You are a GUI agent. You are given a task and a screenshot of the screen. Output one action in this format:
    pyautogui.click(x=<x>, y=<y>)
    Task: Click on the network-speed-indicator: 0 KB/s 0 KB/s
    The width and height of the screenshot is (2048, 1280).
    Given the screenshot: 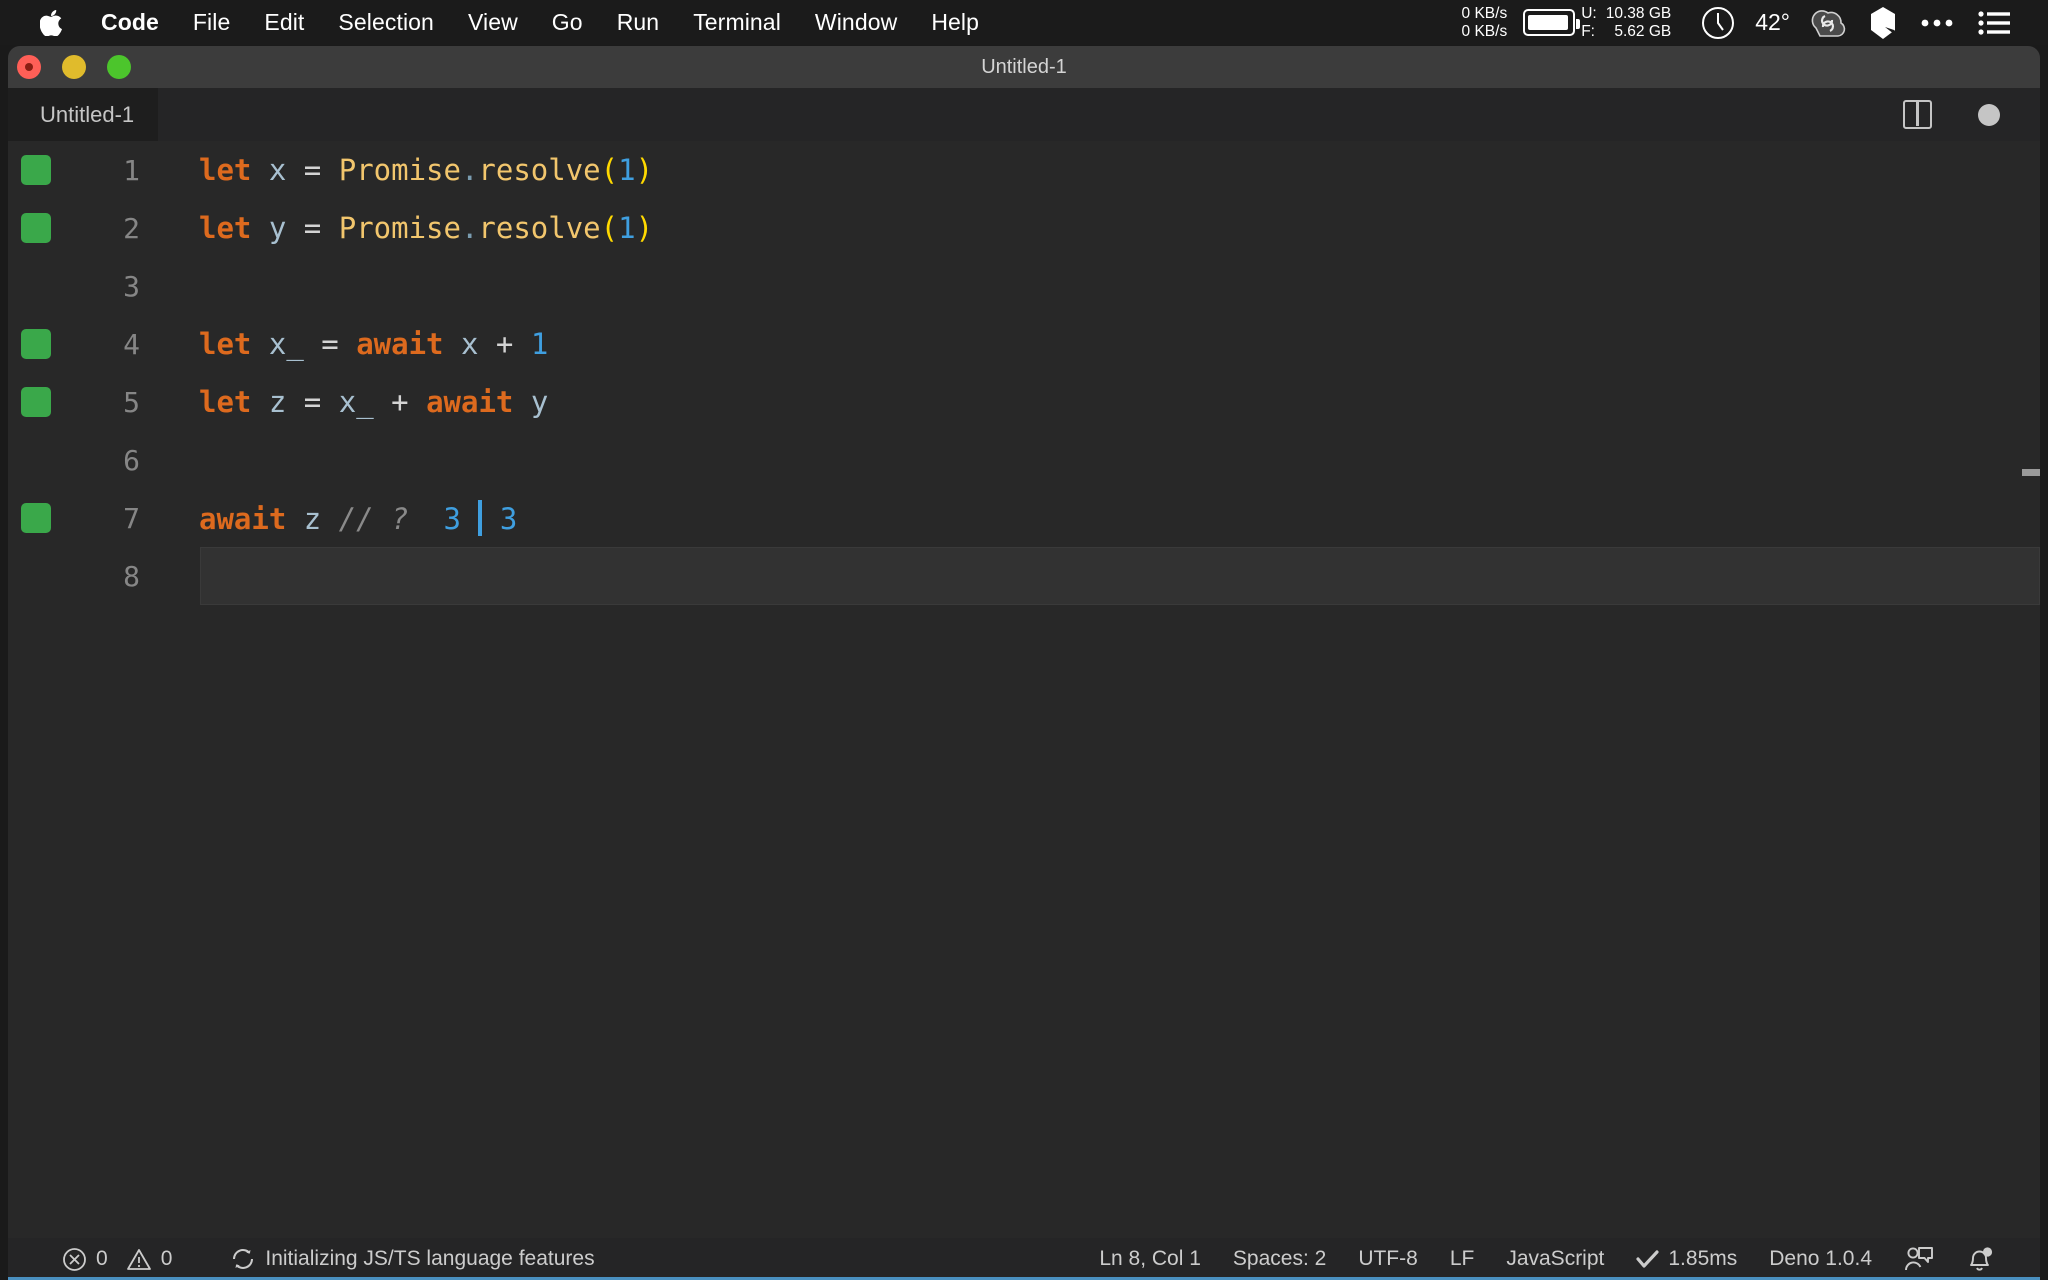 What is the action you would take?
    pyautogui.click(x=1485, y=23)
    